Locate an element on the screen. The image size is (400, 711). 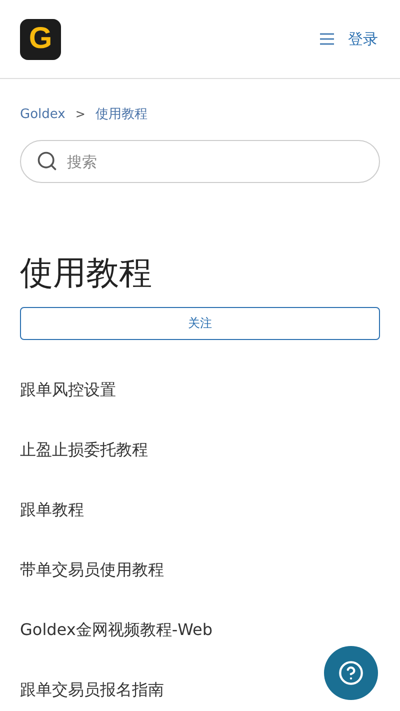
article-link: 跟单交易员报名指南 is located at coordinates (92, 690).